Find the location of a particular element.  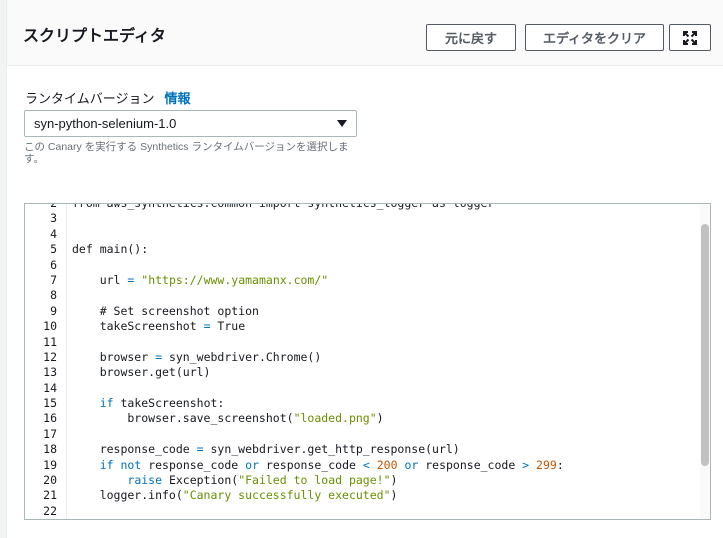

caret-down-icon is located at coordinates (342, 123).